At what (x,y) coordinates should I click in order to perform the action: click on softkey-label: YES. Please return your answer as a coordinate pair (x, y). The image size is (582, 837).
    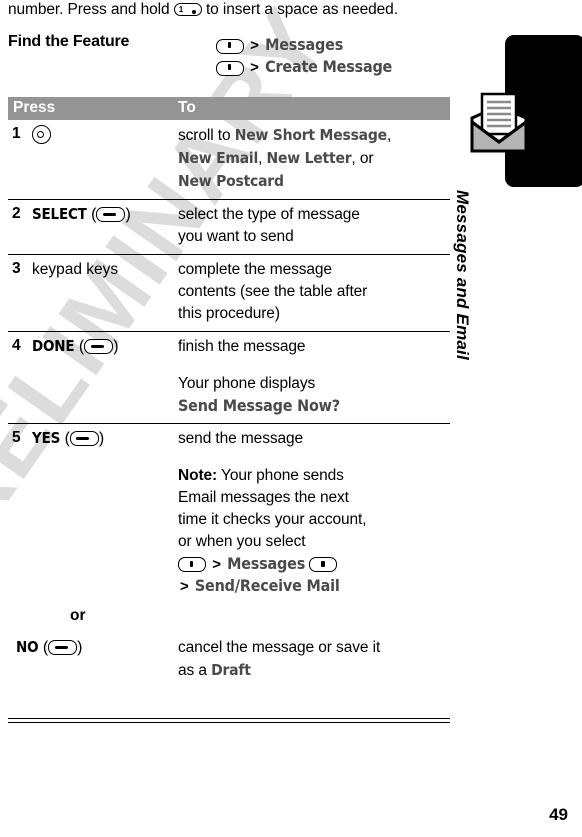
    Looking at the image, I should click on (46, 438).